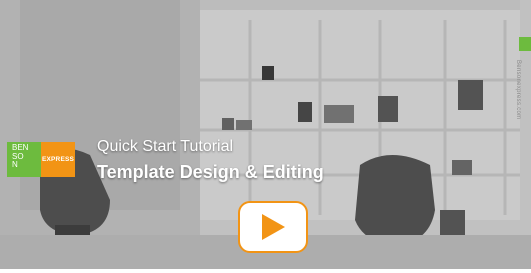  I want to click on play-icon, so click(273, 227).